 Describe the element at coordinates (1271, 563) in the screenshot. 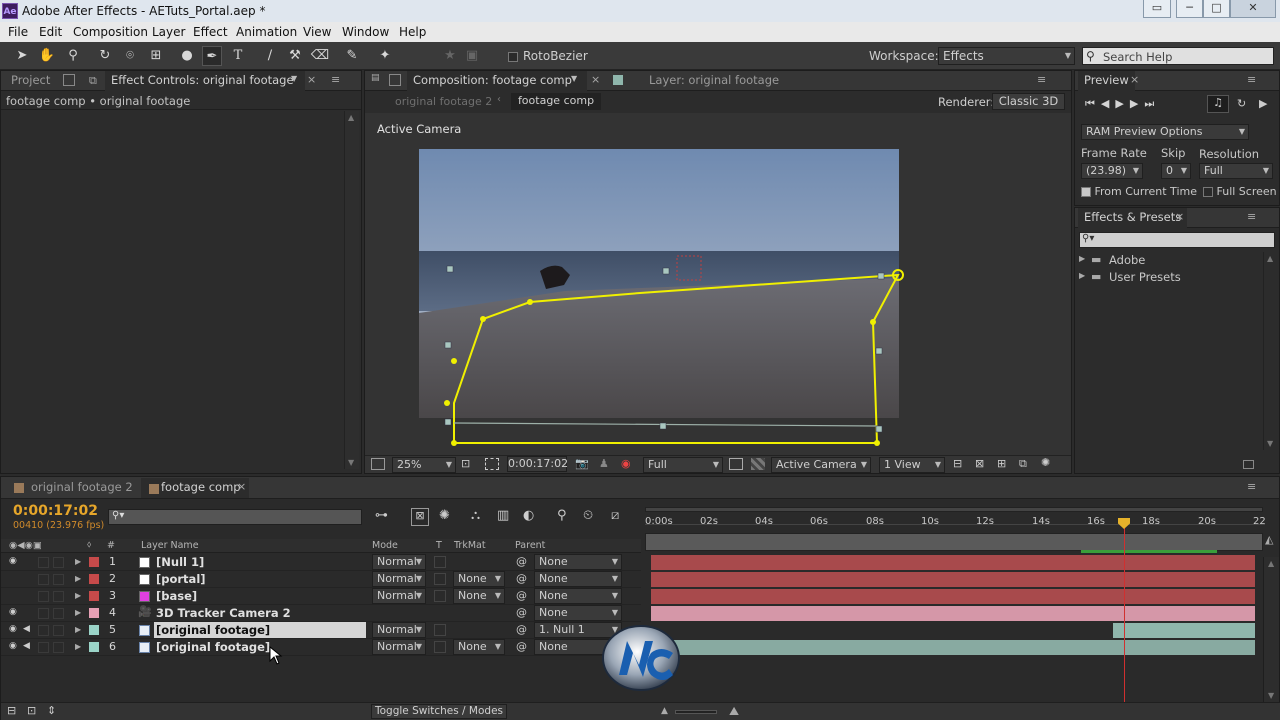

I see `scroll-up-icon: ▲` at that location.